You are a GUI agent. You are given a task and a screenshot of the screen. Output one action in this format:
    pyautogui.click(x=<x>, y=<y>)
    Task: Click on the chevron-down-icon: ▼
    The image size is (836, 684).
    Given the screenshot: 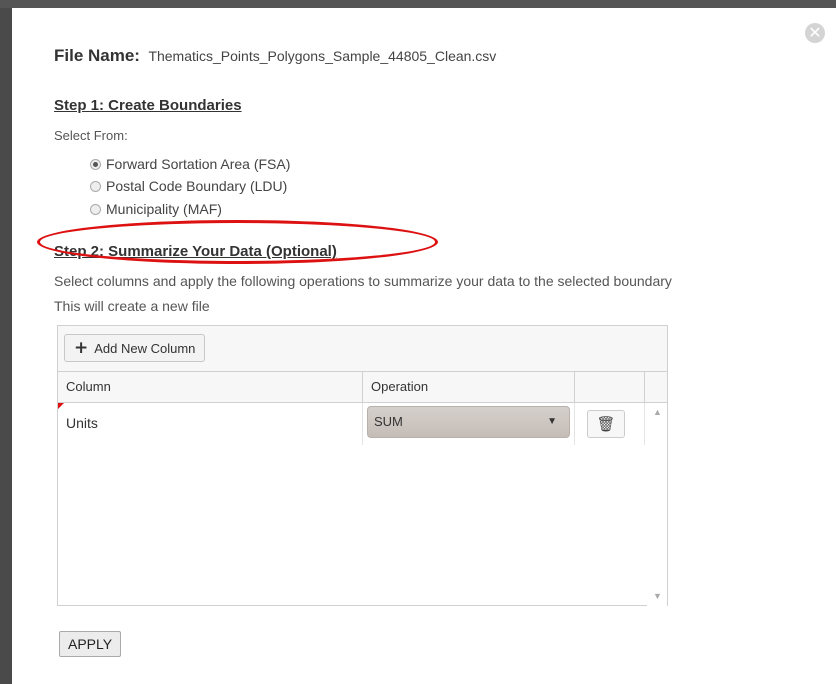 What is the action you would take?
    pyautogui.click(x=552, y=421)
    